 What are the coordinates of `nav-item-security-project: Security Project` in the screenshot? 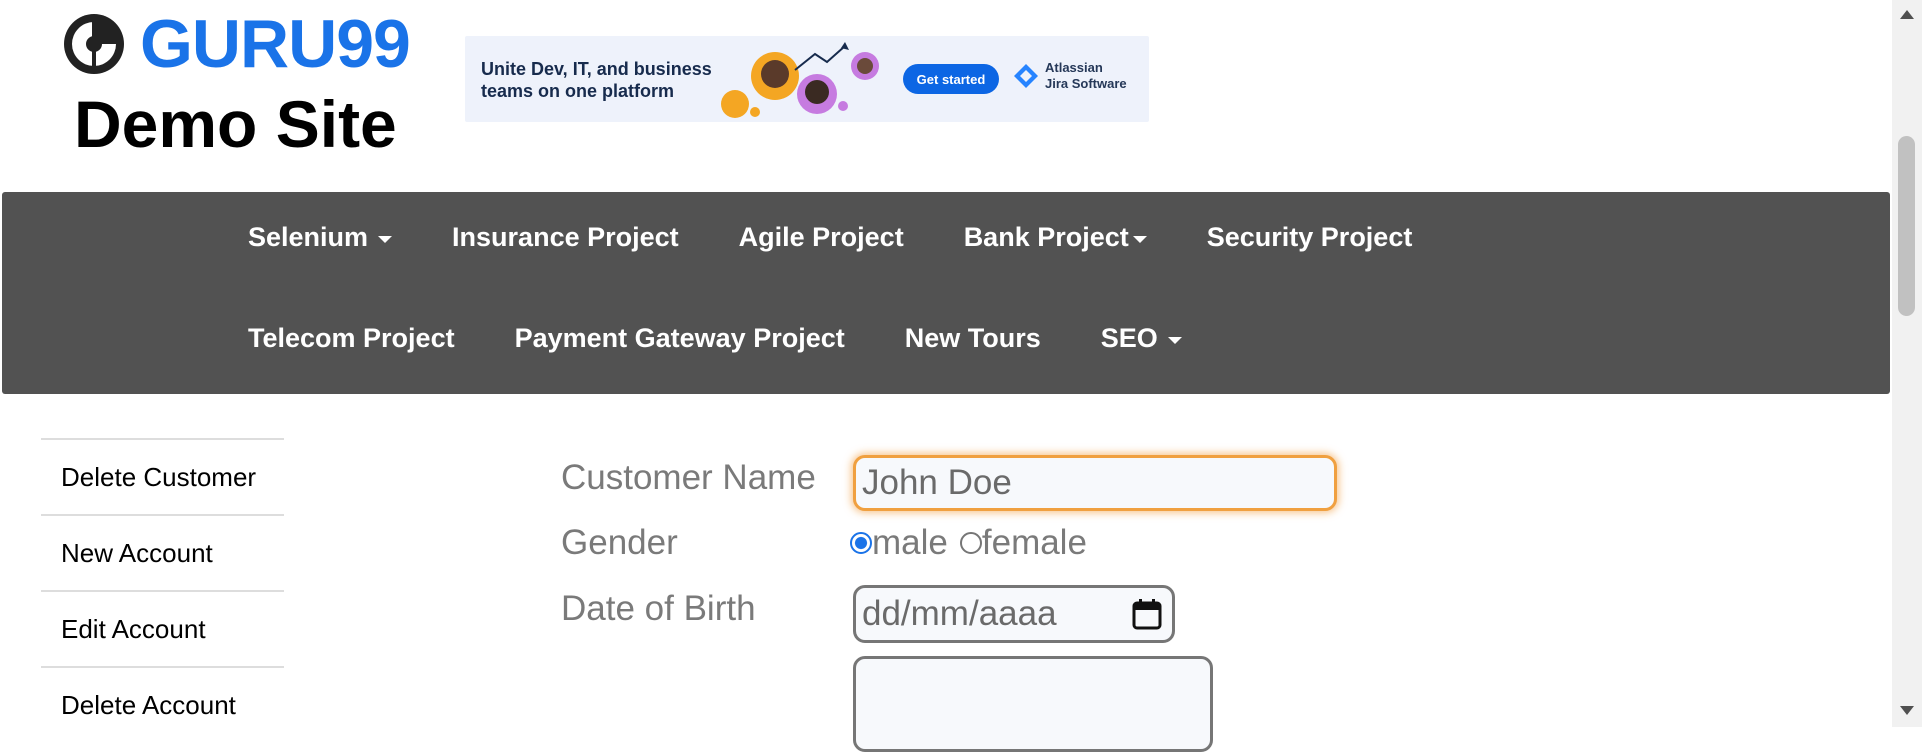 It's located at (1310, 237).